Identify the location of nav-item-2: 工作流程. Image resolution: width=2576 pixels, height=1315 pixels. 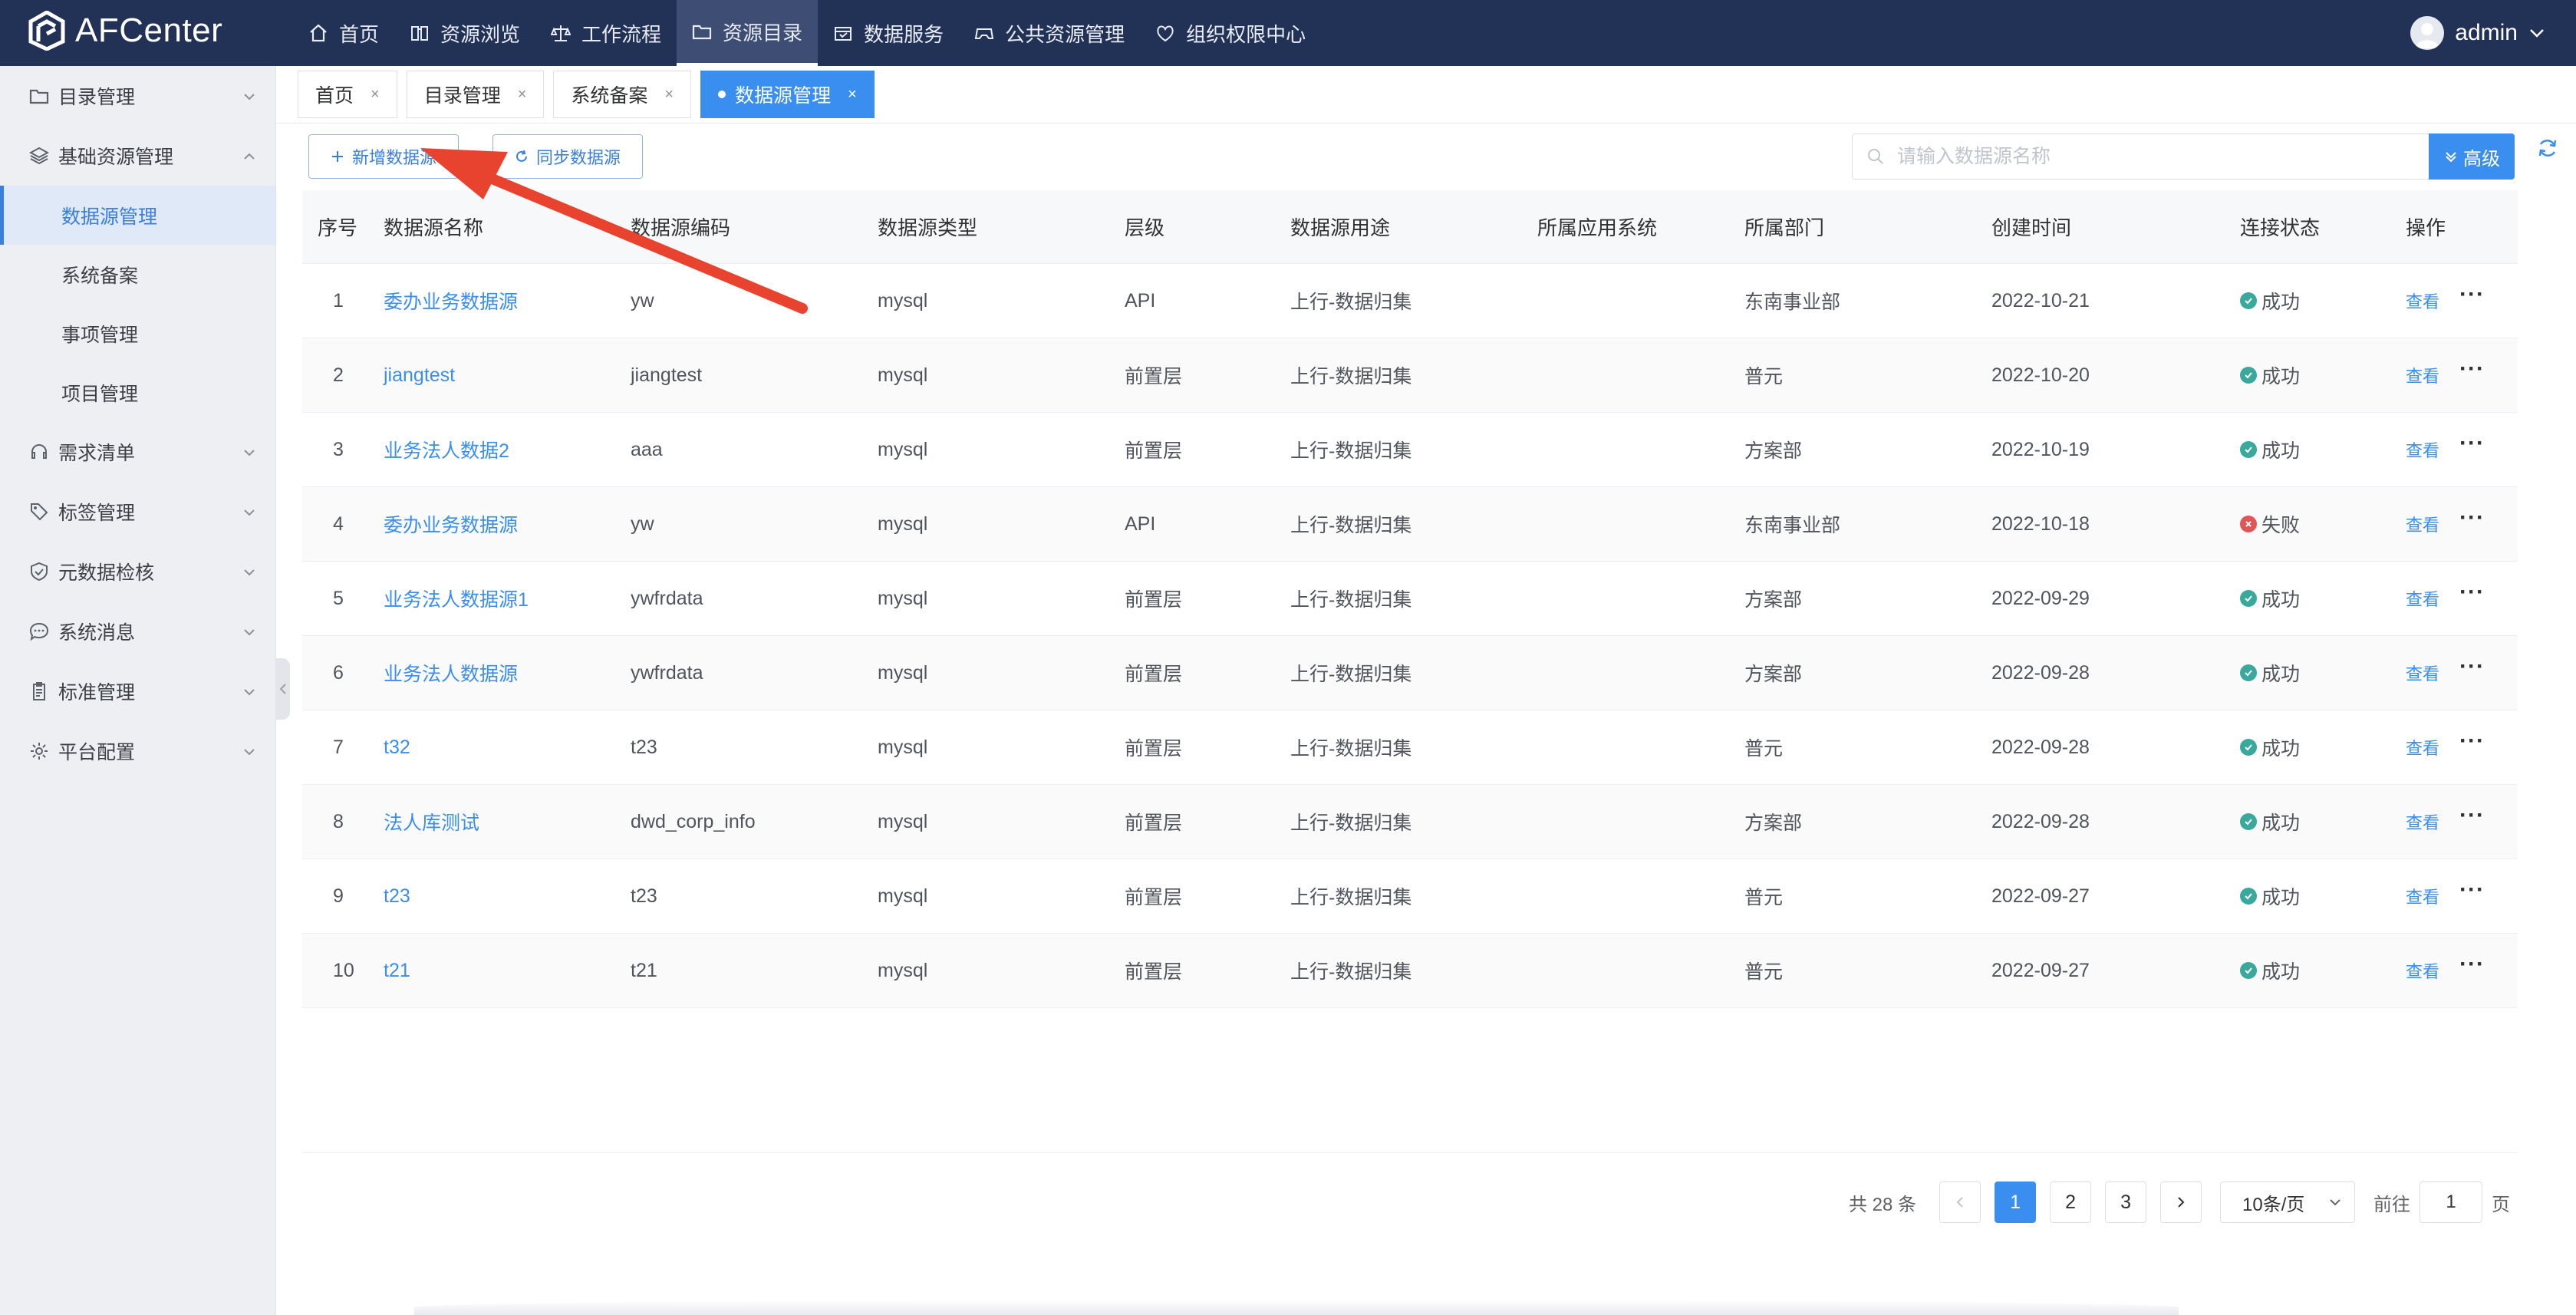
(606, 33).